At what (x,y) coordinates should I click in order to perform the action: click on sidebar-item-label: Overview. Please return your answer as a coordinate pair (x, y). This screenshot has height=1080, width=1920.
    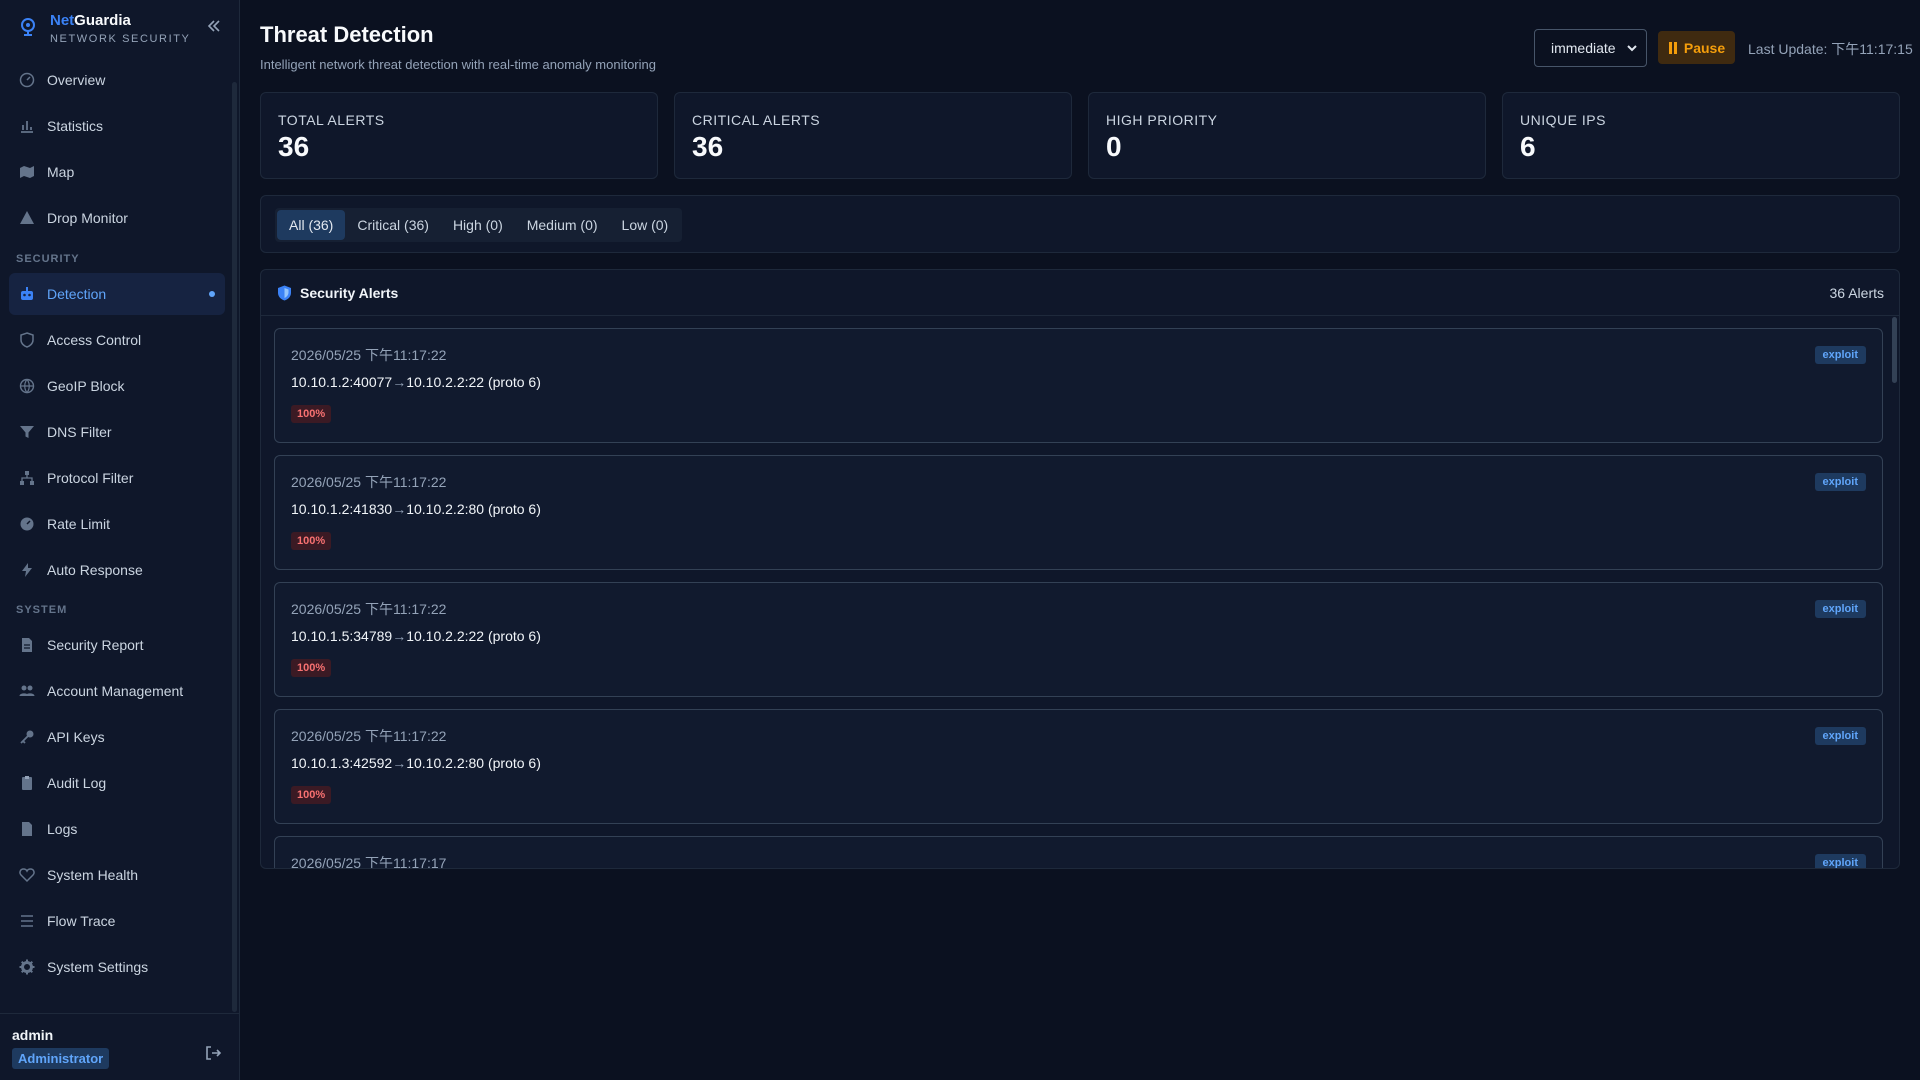
    Looking at the image, I should click on (76, 80).